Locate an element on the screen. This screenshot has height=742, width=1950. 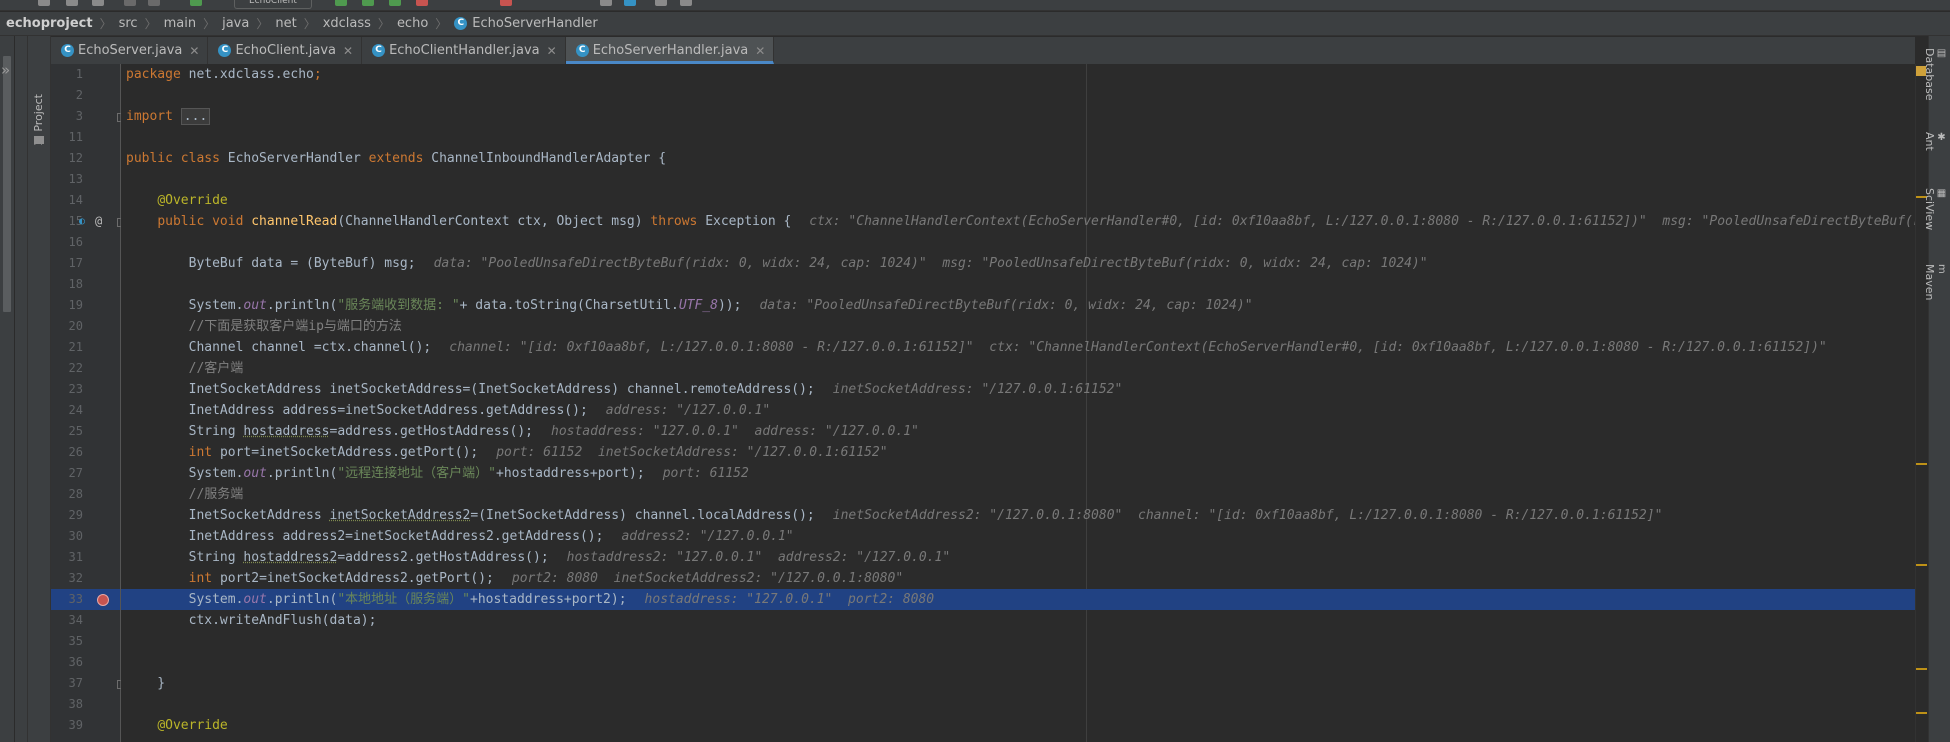
gutter-row: 29 is located at coordinates (85, 515).